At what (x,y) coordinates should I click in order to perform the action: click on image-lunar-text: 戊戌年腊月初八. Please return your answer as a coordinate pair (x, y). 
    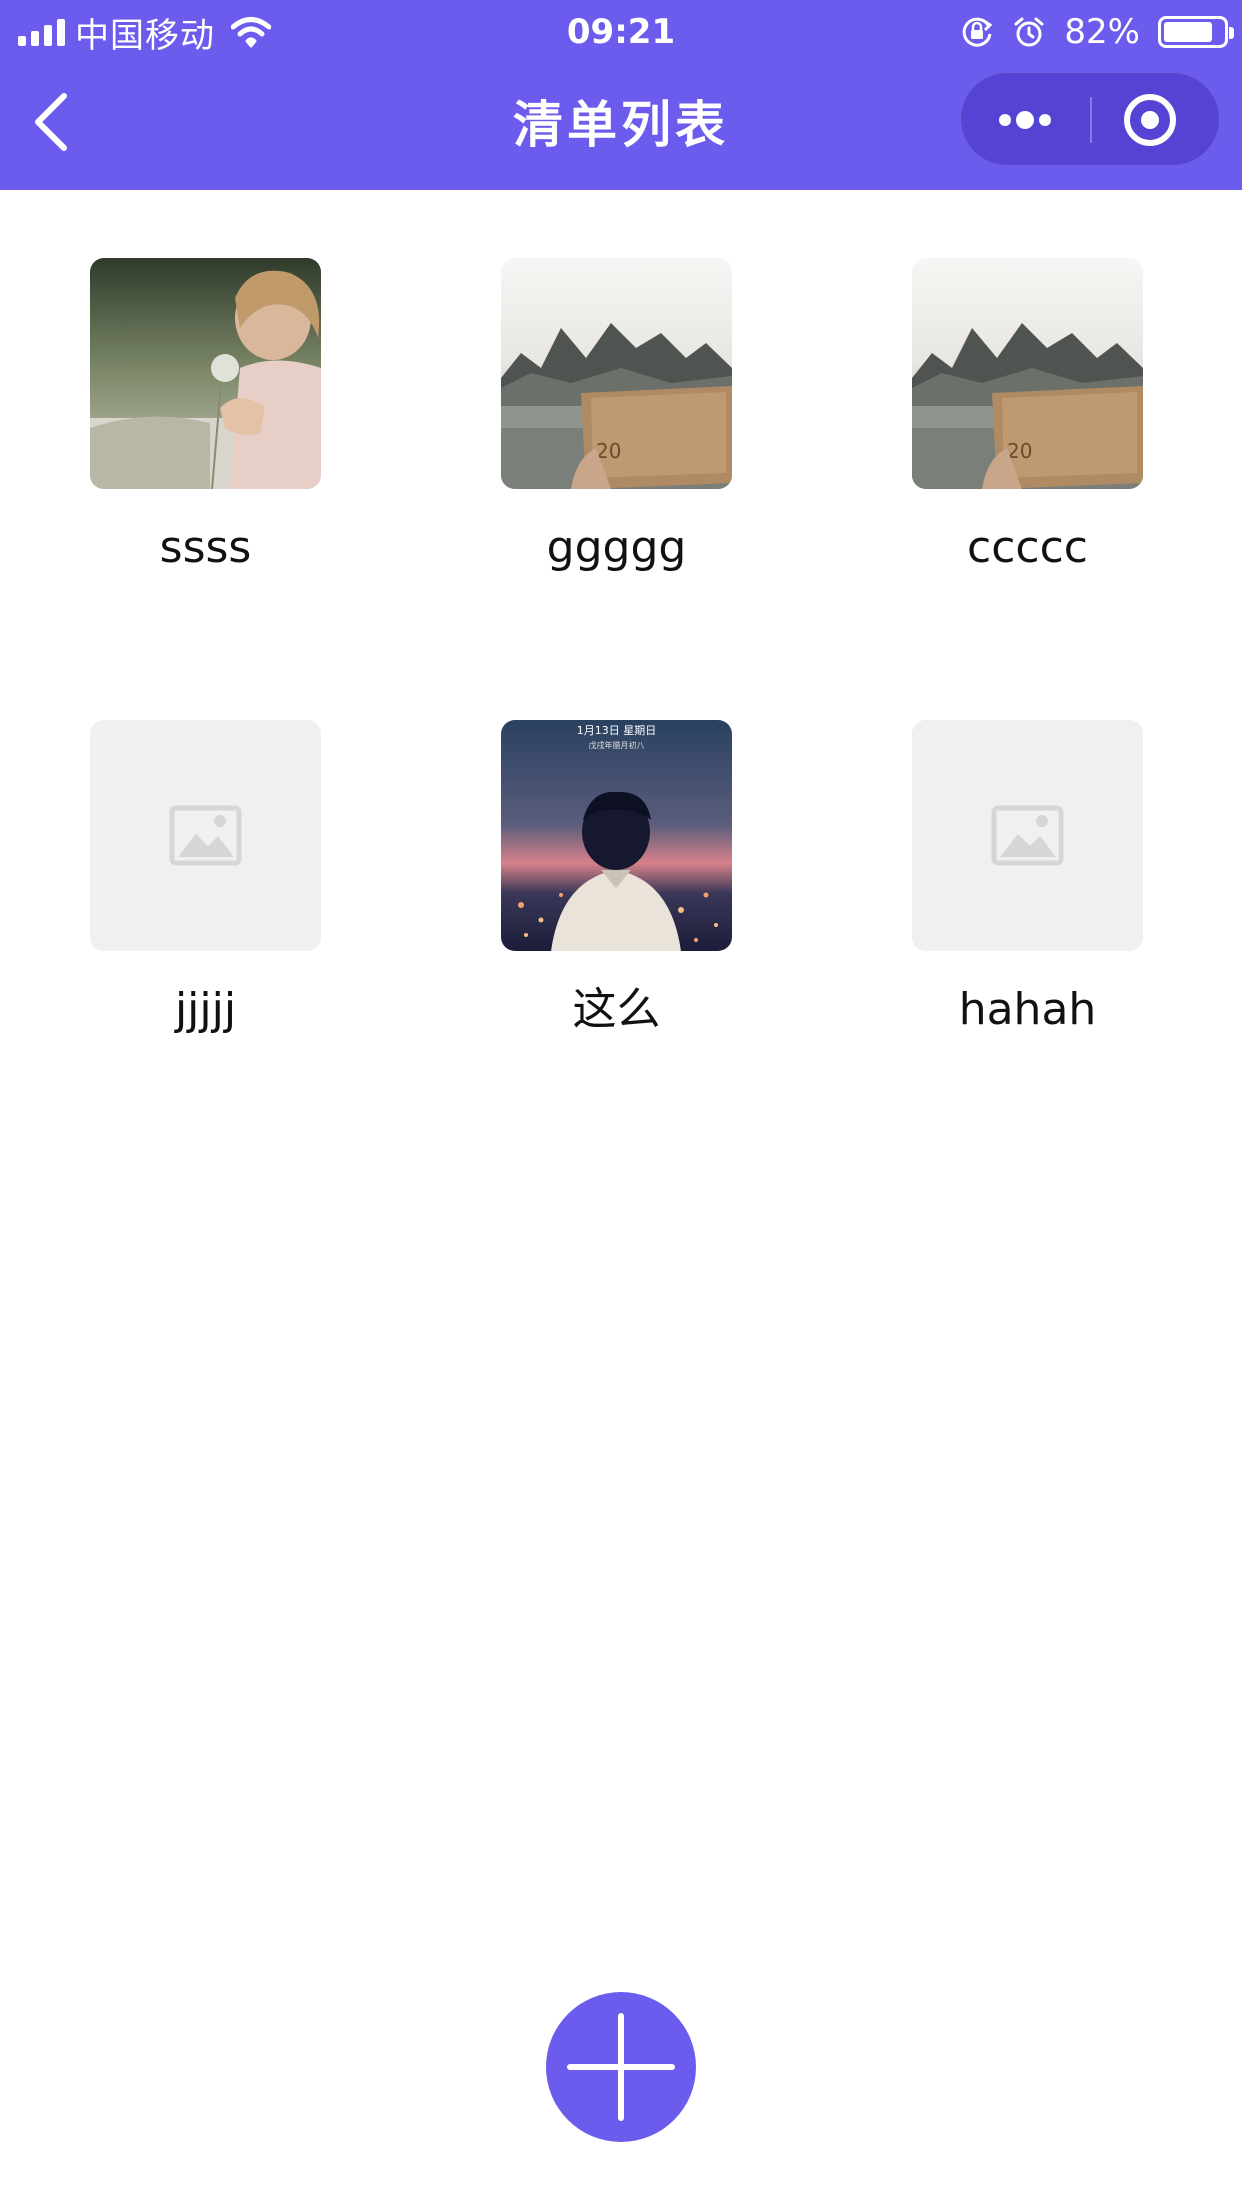
    Looking at the image, I should click on (617, 745).